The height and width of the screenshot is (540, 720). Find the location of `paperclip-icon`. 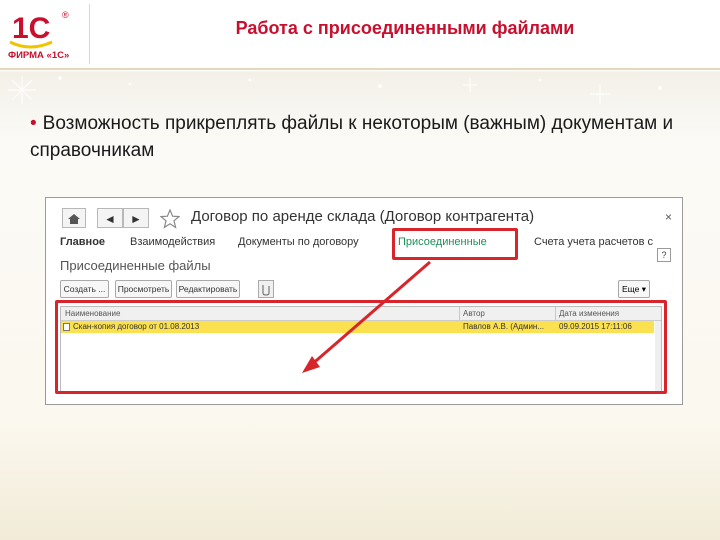

paperclip-icon is located at coordinates (266, 290).